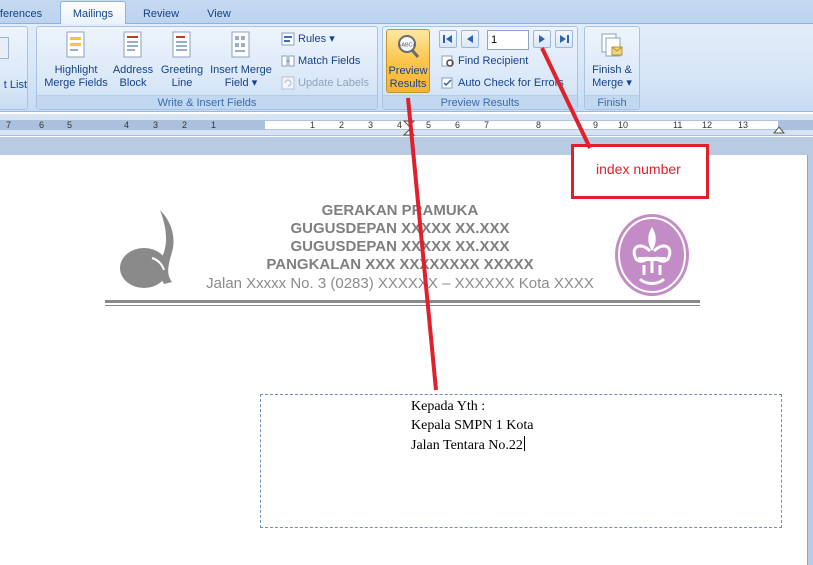  Describe the element at coordinates (499, 219) in the screenshot. I see `annotation-arrows` at that location.